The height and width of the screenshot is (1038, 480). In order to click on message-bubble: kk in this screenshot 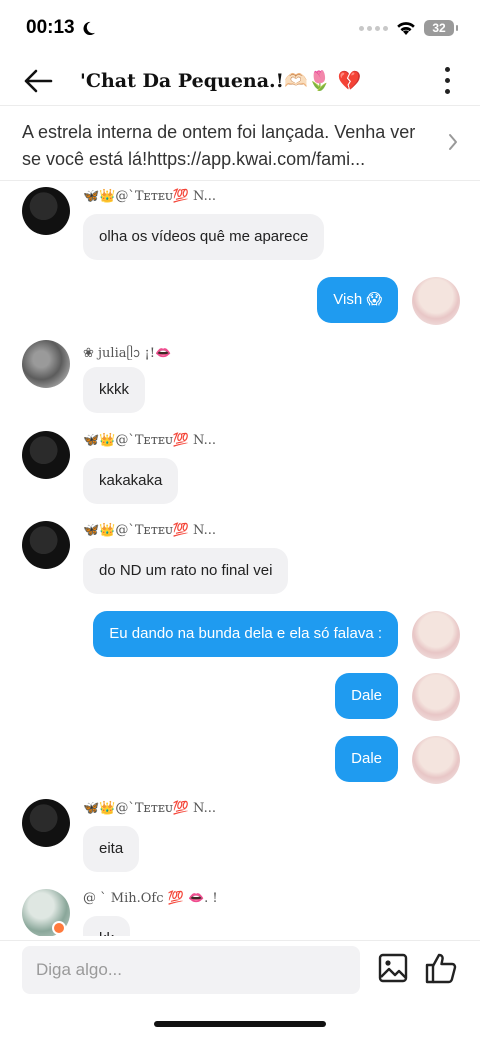, I will do `click(106, 926)`.